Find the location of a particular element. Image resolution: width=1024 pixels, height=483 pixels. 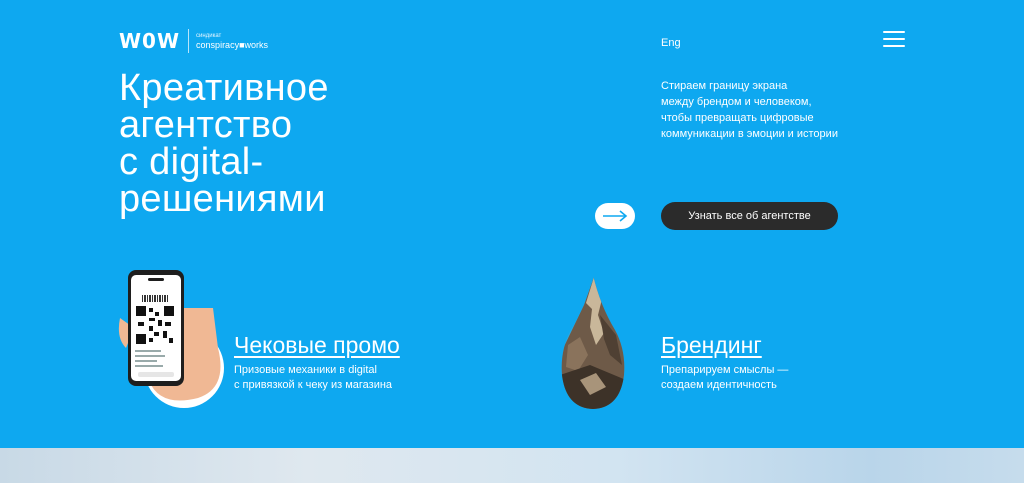

logo-sub-main: conspiracy■works is located at coordinates (232, 45).